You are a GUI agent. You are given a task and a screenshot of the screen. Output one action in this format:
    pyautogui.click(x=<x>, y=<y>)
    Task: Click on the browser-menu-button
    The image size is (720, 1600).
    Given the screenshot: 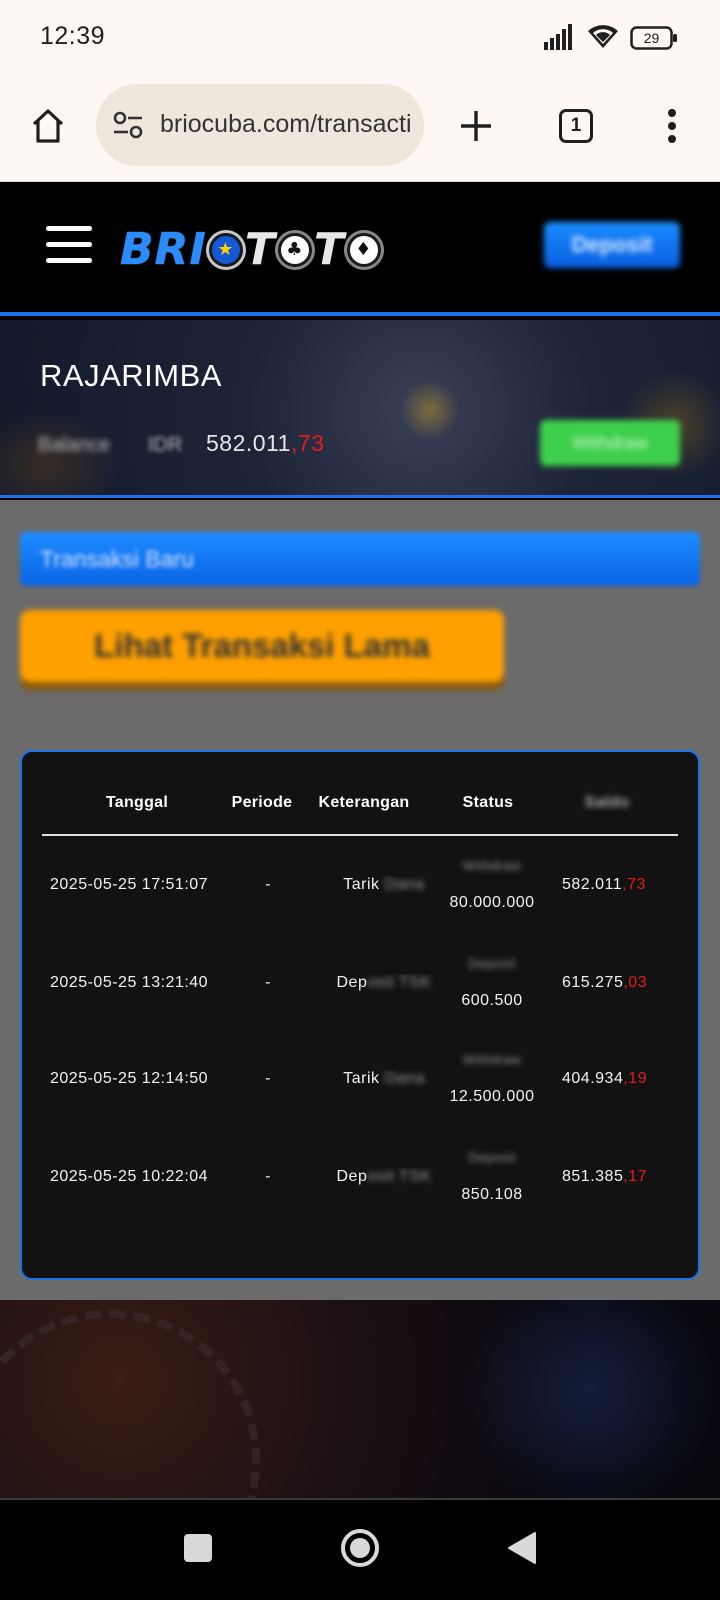 What is the action you would take?
    pyautogui.click(x=672, y=126)
    